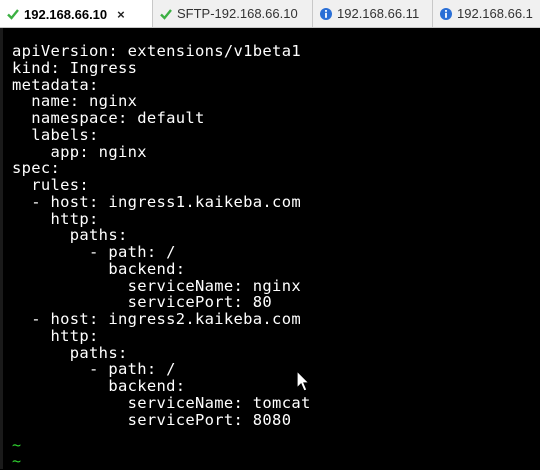 This screenshot has height=470, width=540. What do you see at coordinates (304, 384) in the screenshot?
I see `mouse-pointer-icon` at bounding box center [304, 384].